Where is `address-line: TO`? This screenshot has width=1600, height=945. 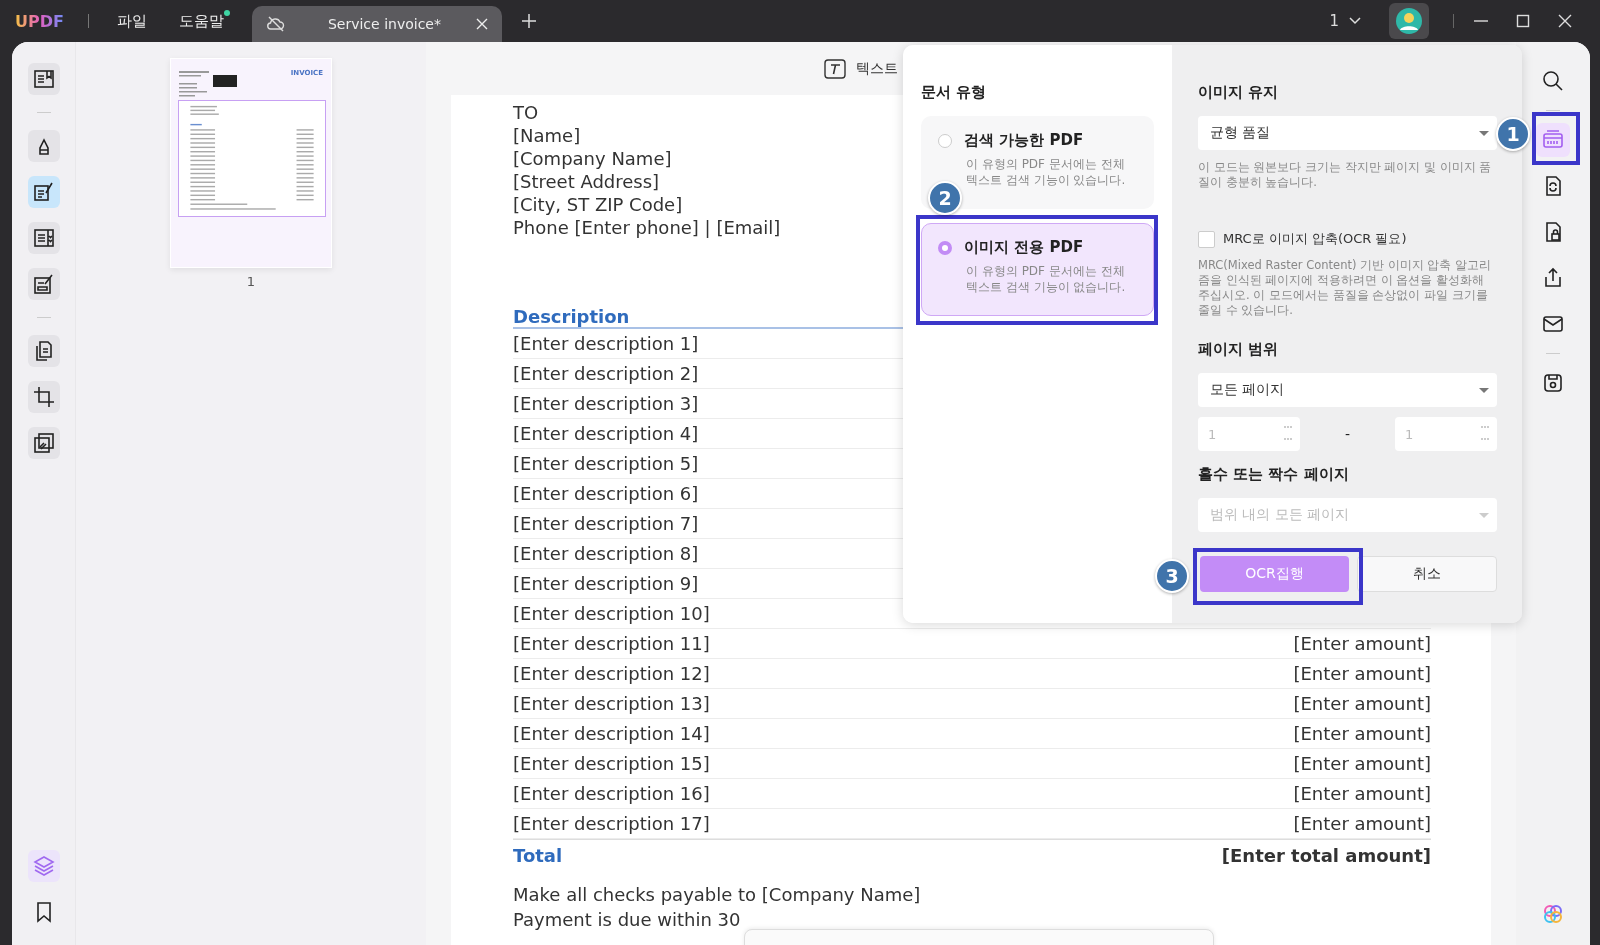 address-line: TO is located at coordinates (526, 112).